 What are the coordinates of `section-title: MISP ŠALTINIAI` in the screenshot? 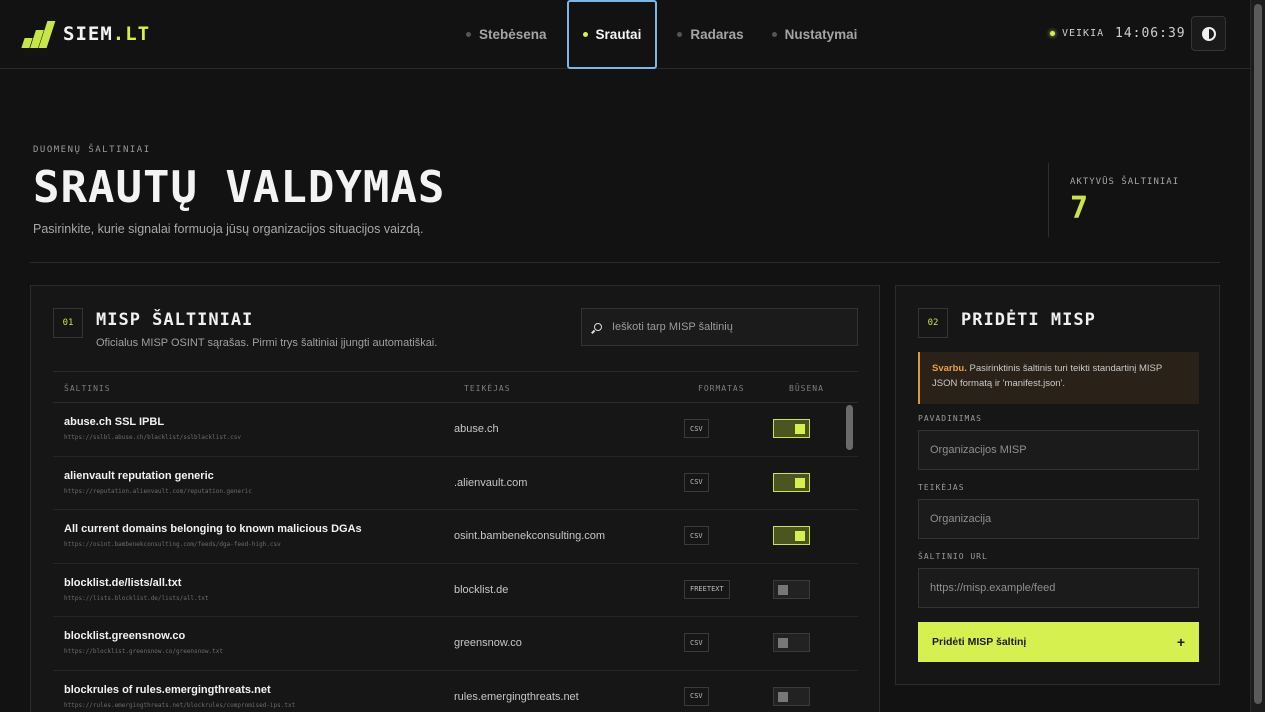 It's located at (175, 320).